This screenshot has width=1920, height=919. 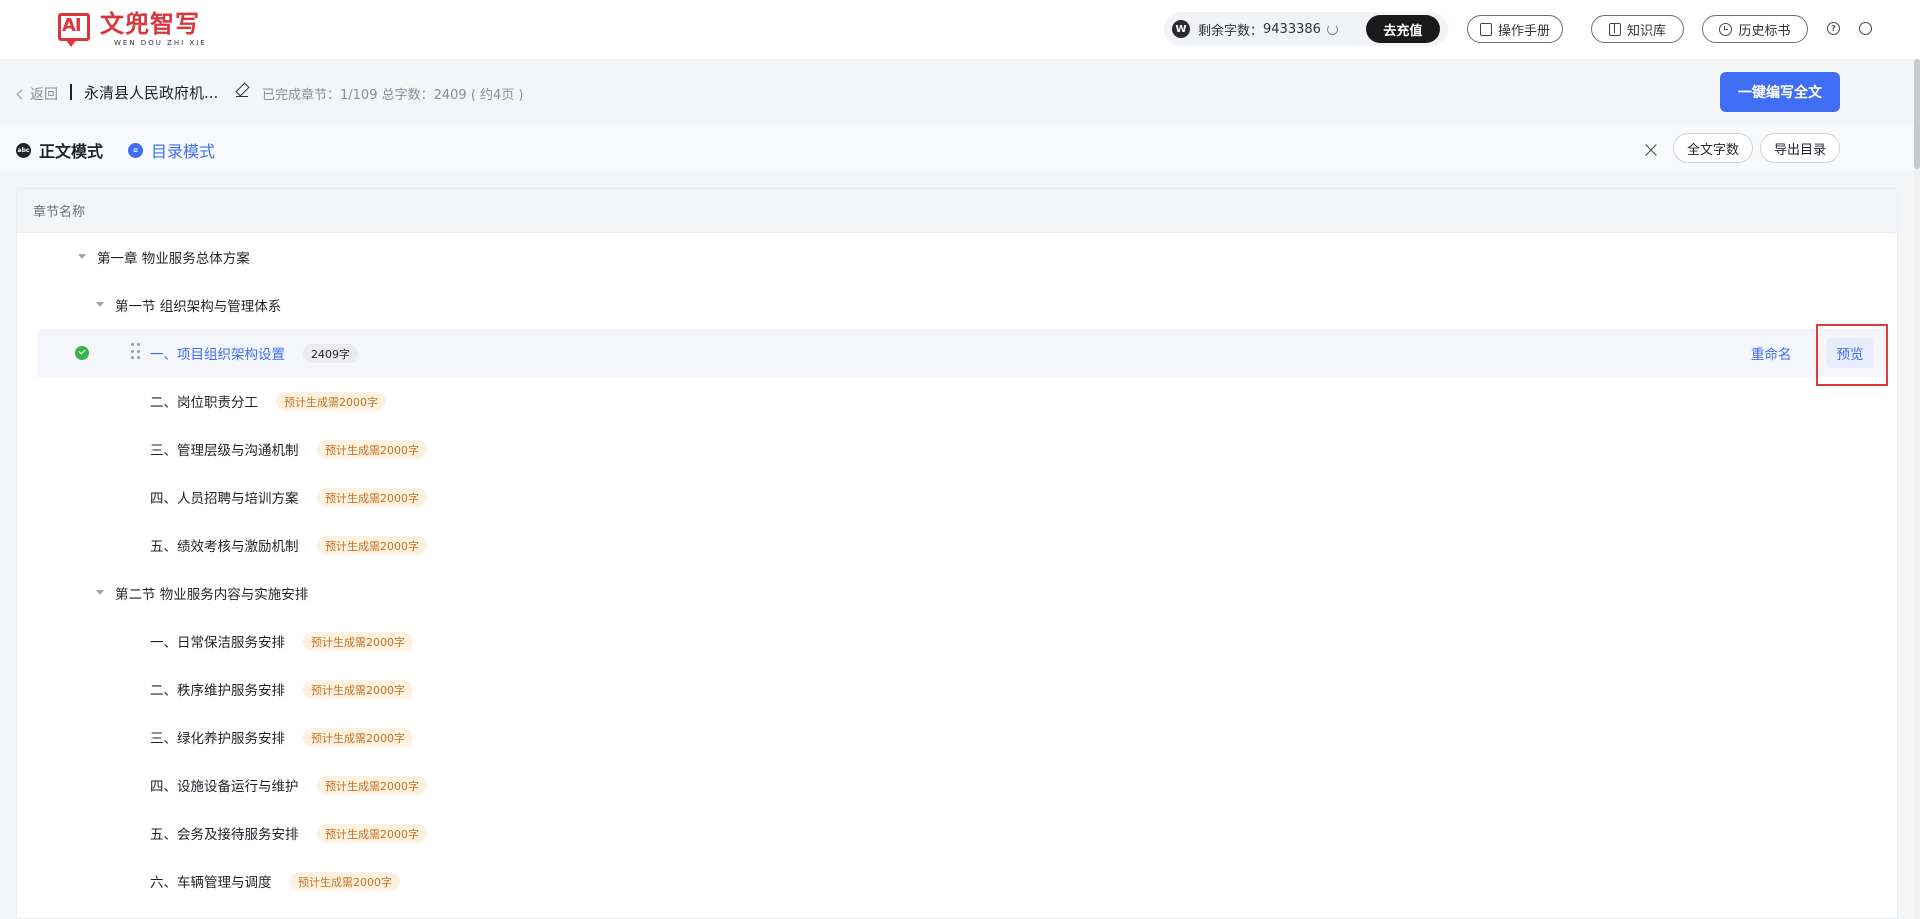 I want to click on row-label: 一、日常保洁服务安排, so click(x=217, y=641).